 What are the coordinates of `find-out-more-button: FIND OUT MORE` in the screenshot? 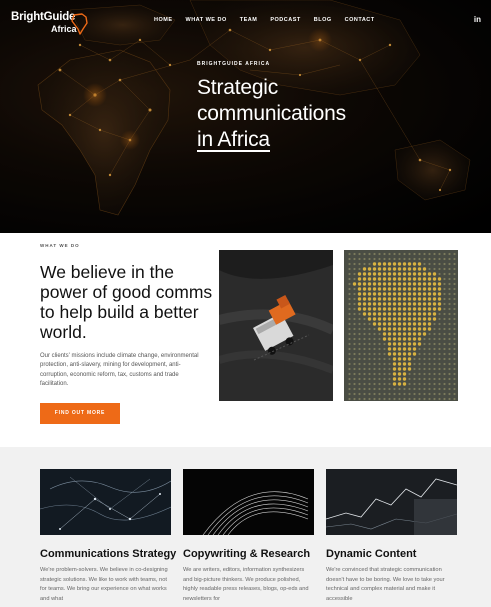 It's located at (80, 413).